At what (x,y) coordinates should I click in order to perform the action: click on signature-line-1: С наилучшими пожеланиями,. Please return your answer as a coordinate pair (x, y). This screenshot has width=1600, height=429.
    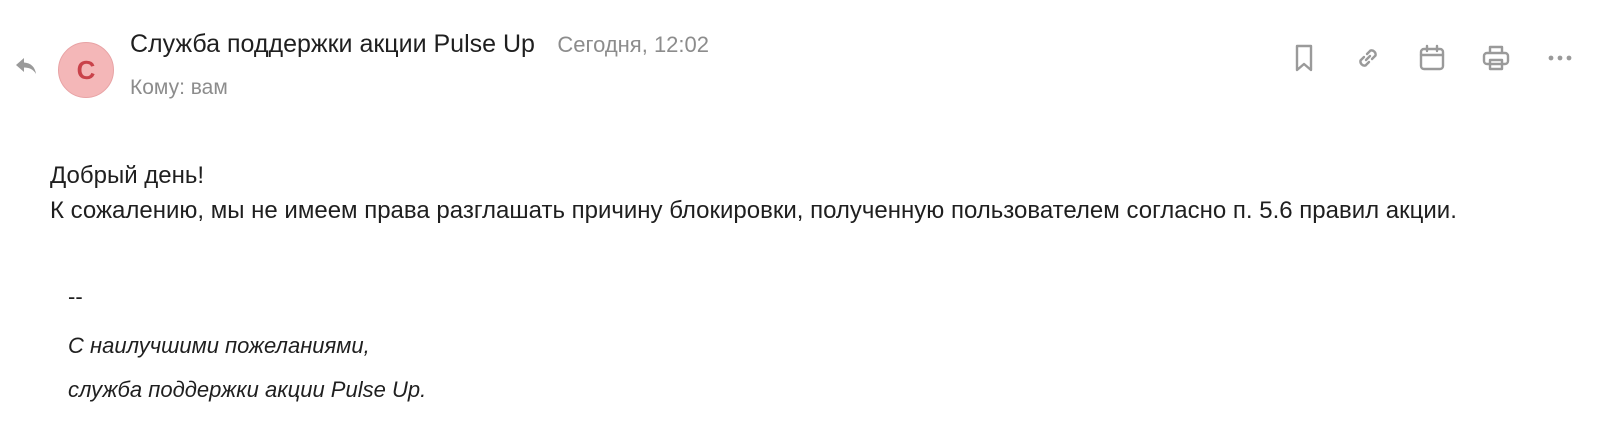
    Looking at the image, I should click on (219, 345).